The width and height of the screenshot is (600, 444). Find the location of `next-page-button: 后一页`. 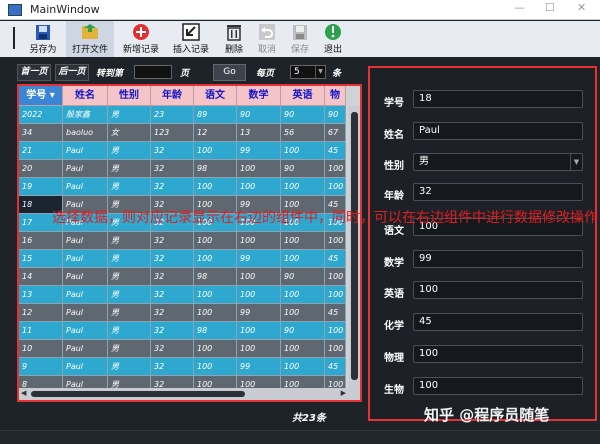

next-page-button: 后一页 is located at coordinates (72, 72).